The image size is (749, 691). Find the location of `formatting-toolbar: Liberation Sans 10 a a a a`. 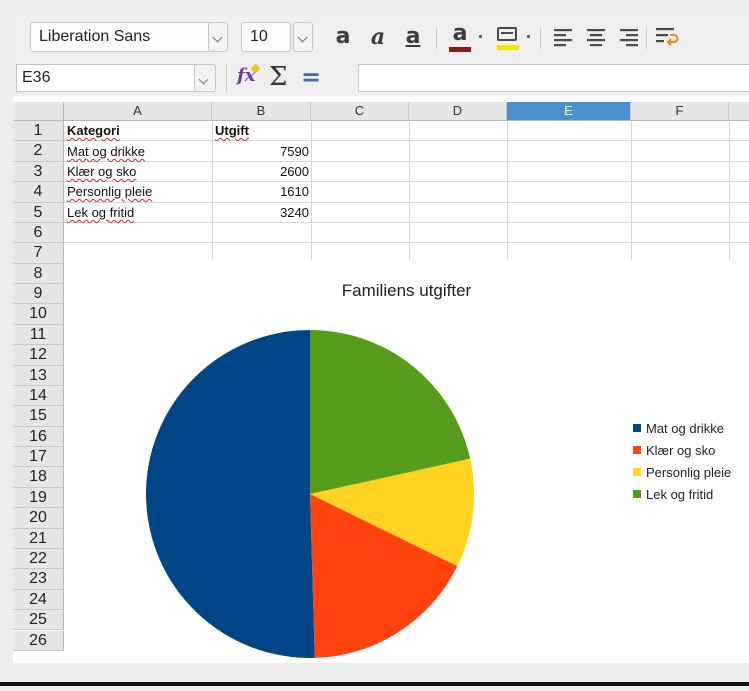

formatting-toolbar: Liberation Sans 10 a a a a is located at coordinates (381, 36).